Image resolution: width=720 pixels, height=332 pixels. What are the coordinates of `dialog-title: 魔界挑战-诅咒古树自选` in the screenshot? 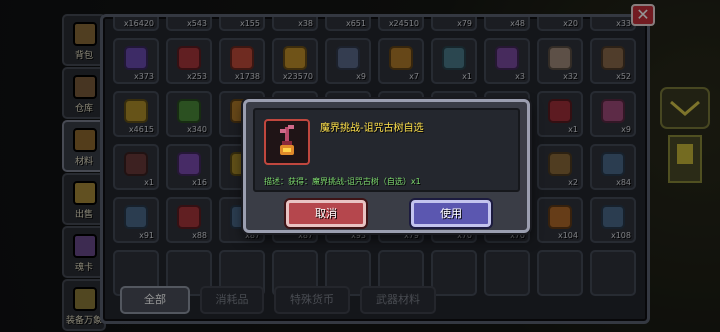 It's located at (372, 128).